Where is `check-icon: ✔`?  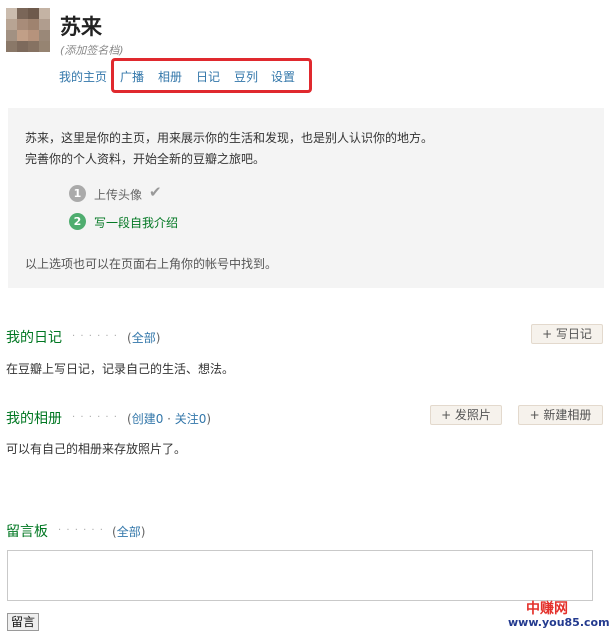
check-icon: ✔ is located at coordinates (155, 192).